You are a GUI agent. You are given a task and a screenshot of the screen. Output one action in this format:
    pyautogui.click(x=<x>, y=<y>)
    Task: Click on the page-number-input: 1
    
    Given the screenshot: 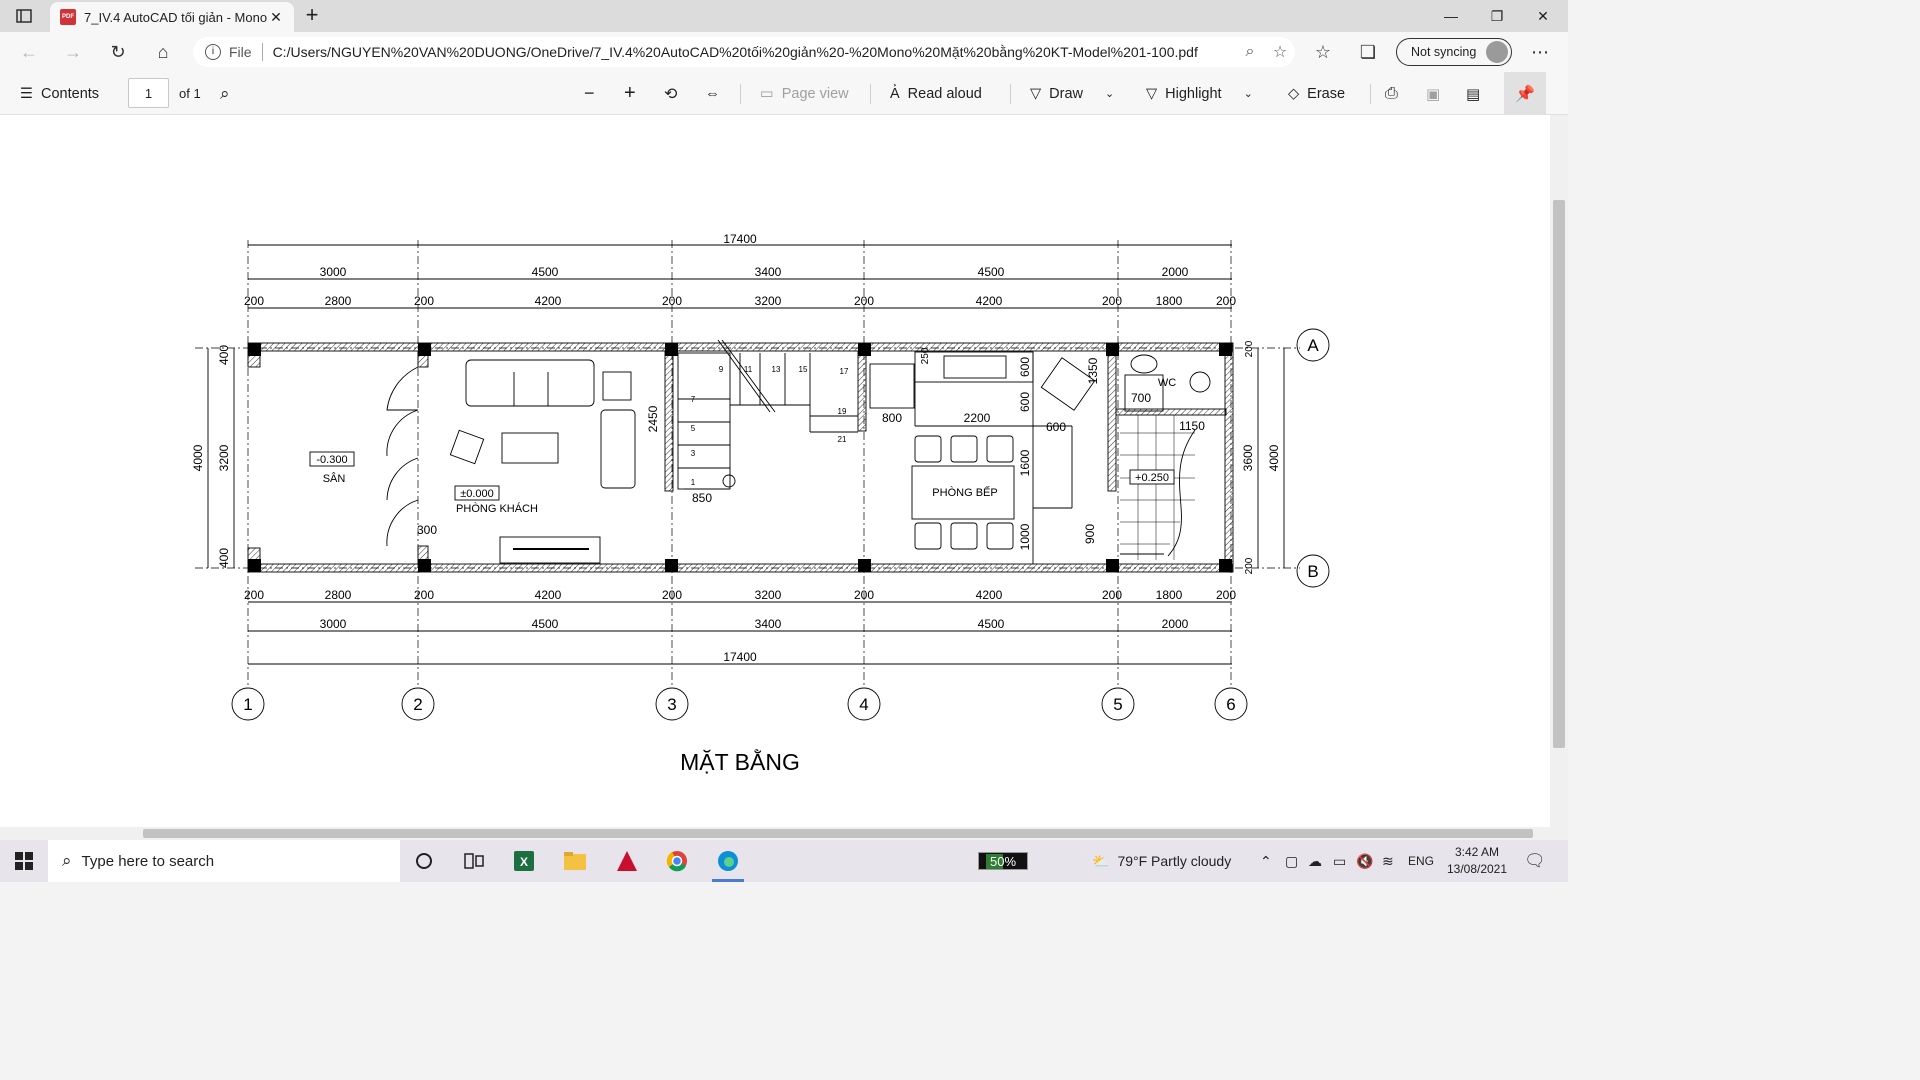 What is the action you would take?
    pyautogui.click(x=148, y=93)
    